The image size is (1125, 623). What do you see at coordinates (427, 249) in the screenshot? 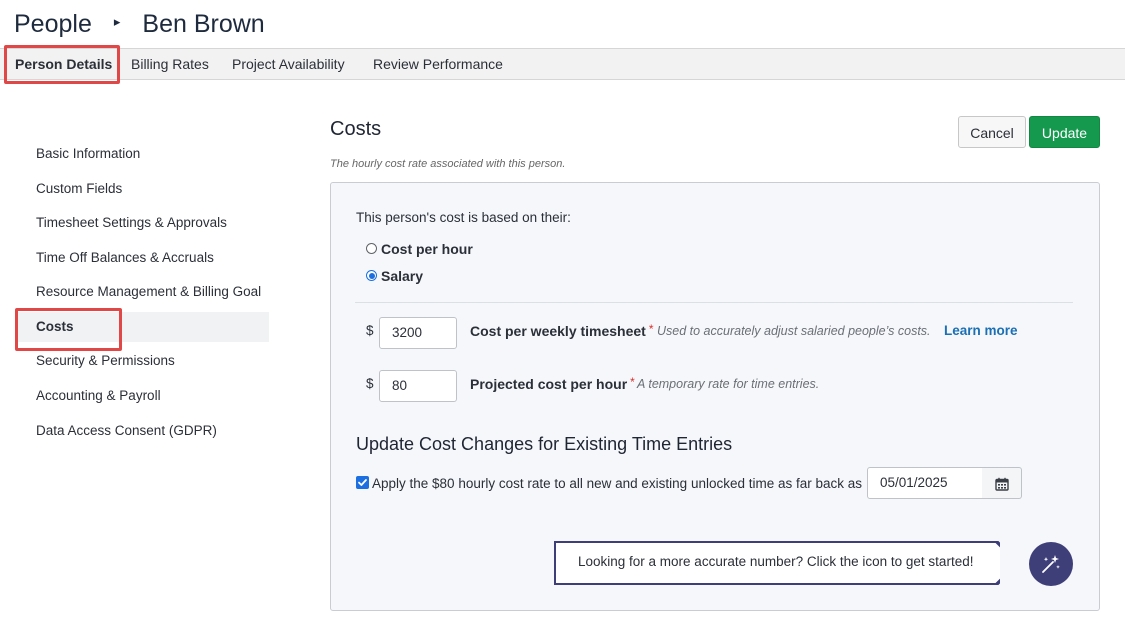
I see `radio-cost-per-hour-label: Cost per hour` at bounding box center [427, 249].